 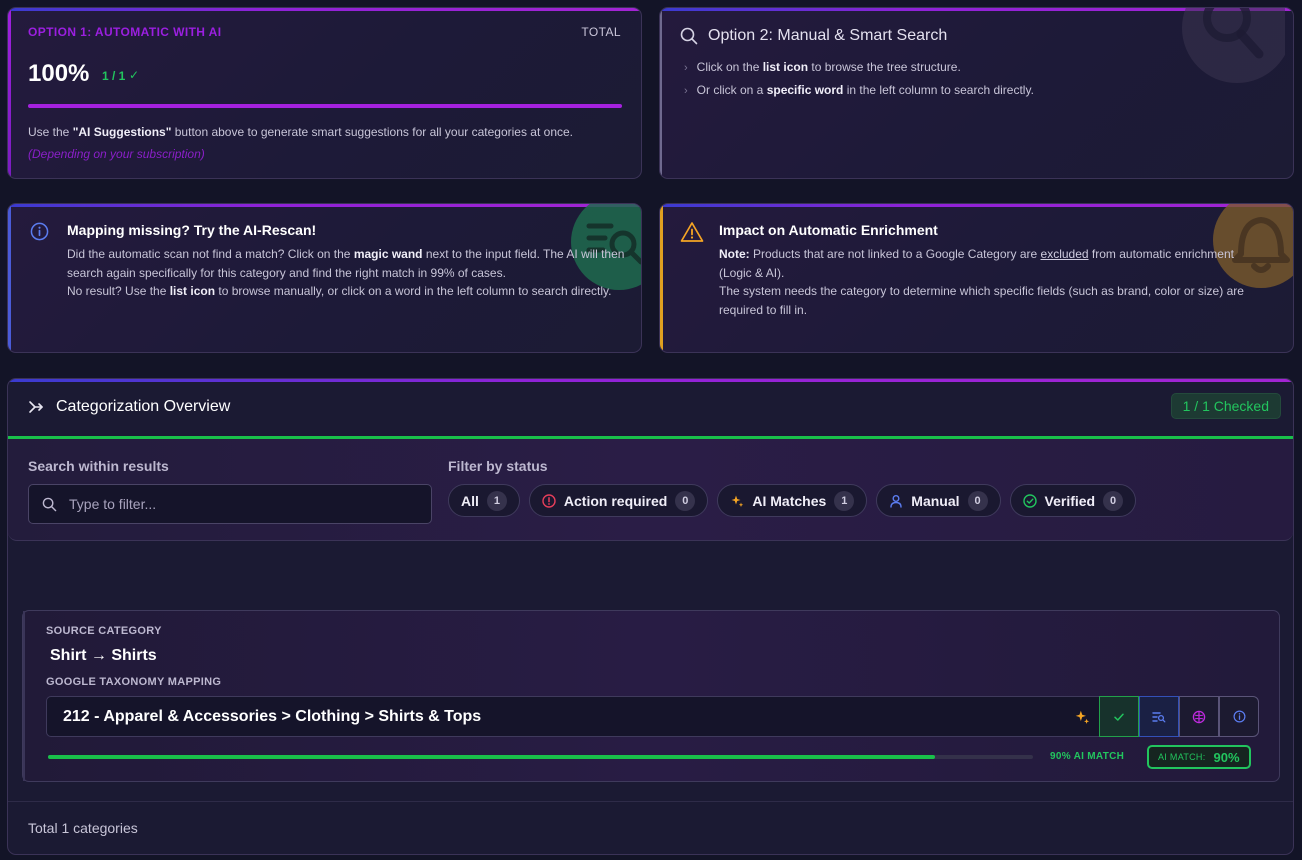 I want to click on match-percent-text: 90% AI MATCH, so click(x=1087, y=756).